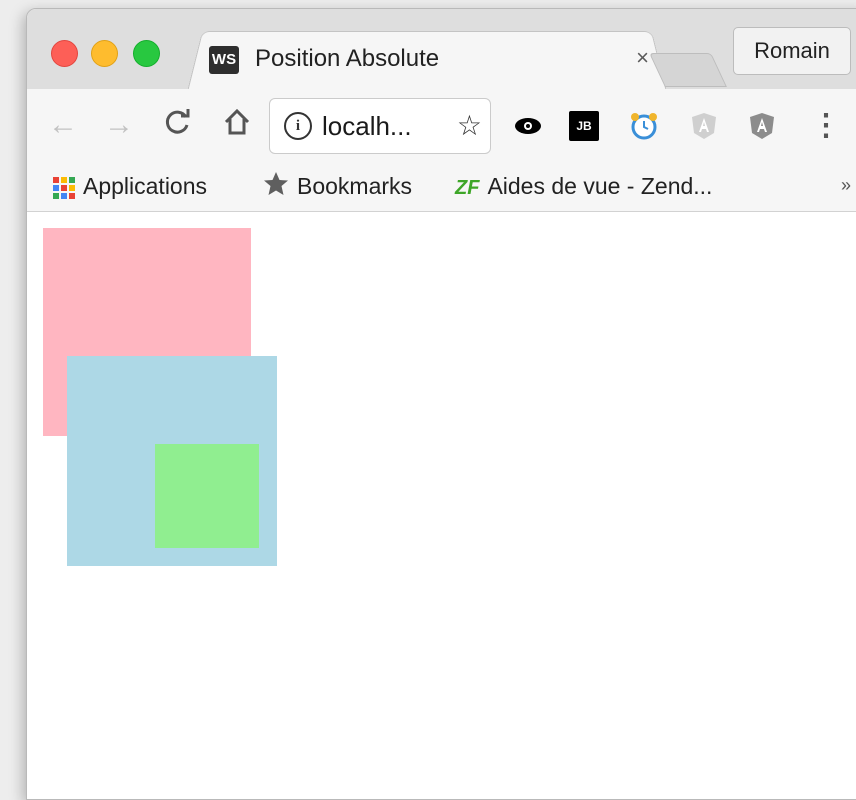 This screenshot has height=800, width=856. I want to click on forward-arrow-icon: →, so click(119, 125).